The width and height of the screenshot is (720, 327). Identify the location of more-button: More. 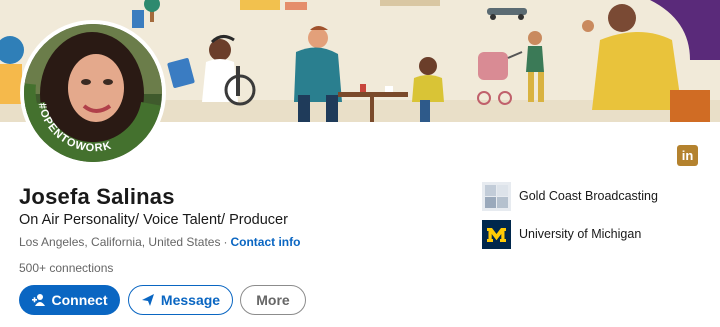
(273, 300).